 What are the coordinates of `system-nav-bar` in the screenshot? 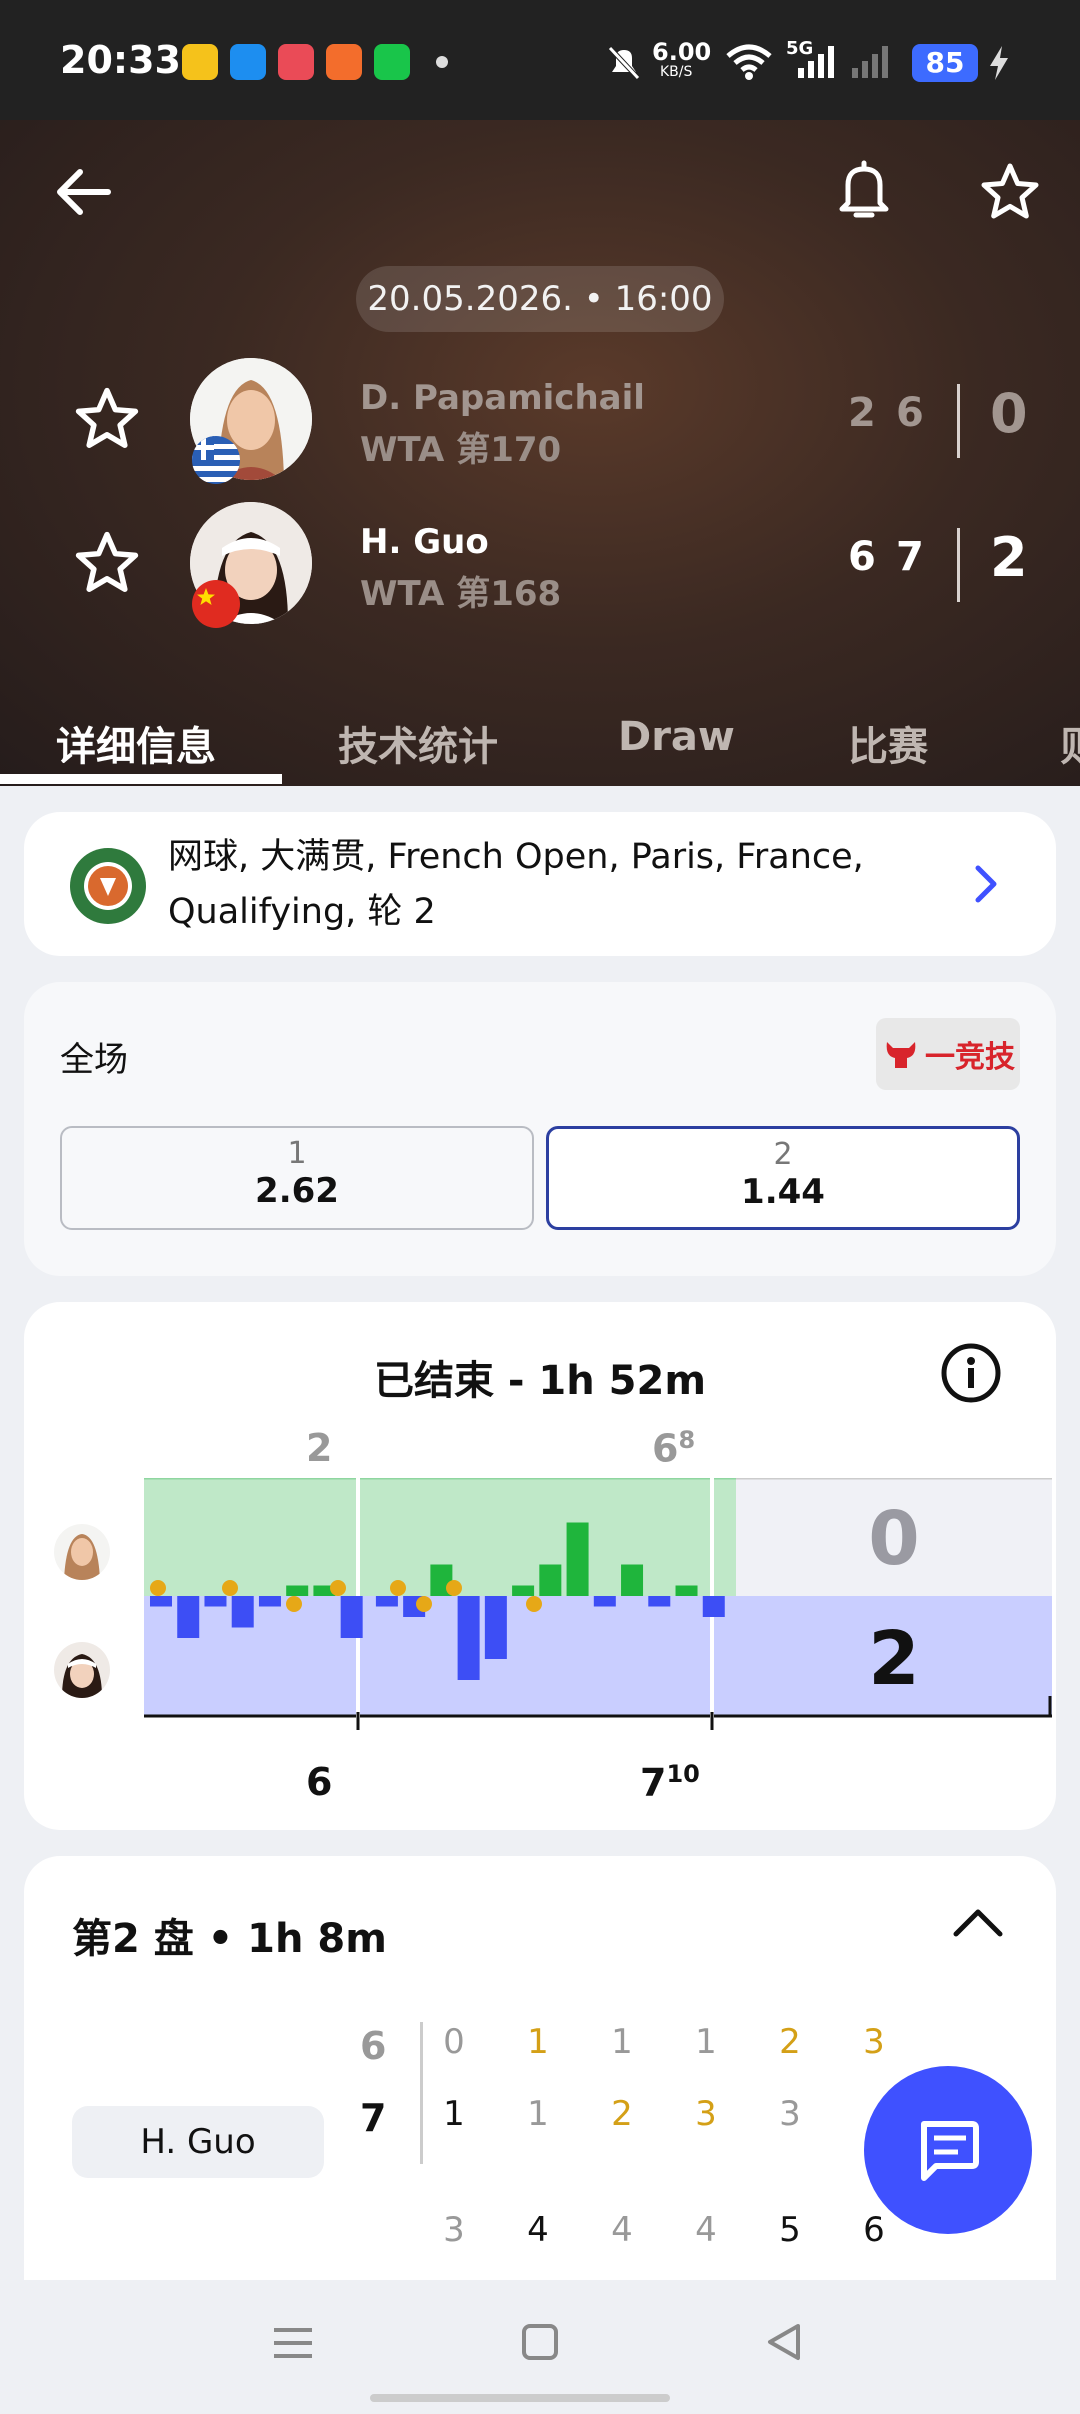 It's located at (540, 2347).